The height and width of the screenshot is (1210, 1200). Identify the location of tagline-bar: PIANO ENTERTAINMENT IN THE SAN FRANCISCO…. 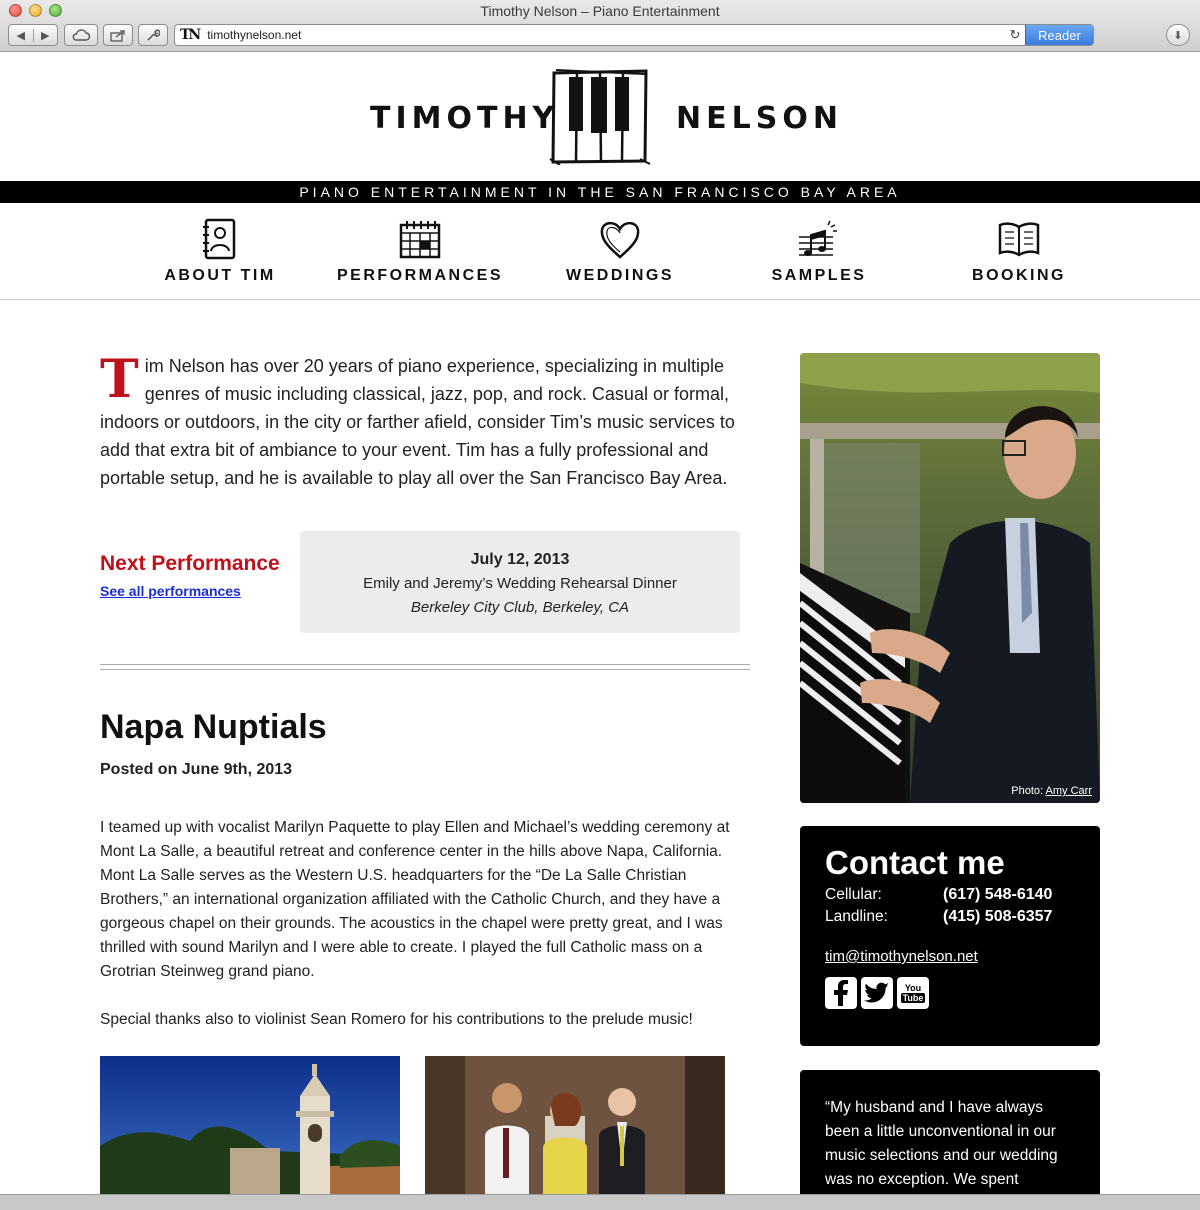
(600, 192).